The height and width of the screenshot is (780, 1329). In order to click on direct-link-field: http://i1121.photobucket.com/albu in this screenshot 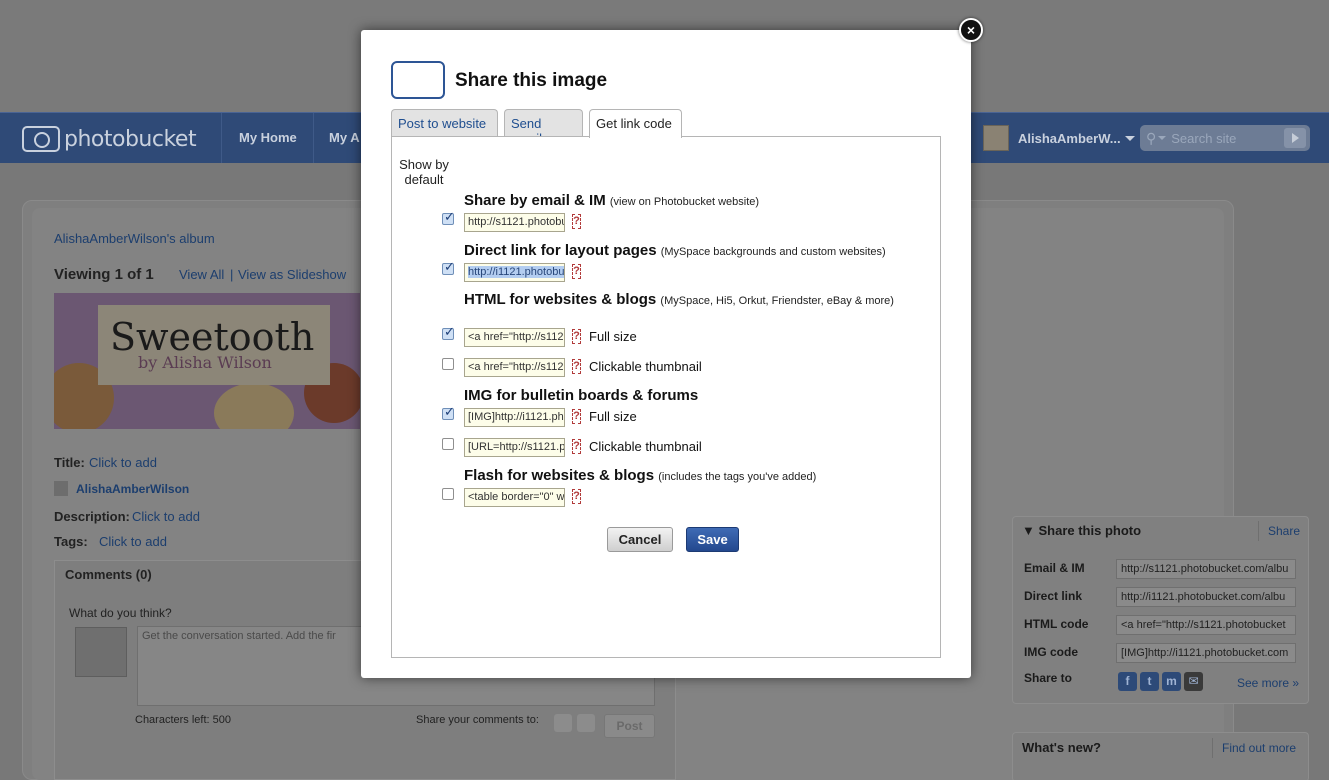, I will do `click(1206, 597)`.